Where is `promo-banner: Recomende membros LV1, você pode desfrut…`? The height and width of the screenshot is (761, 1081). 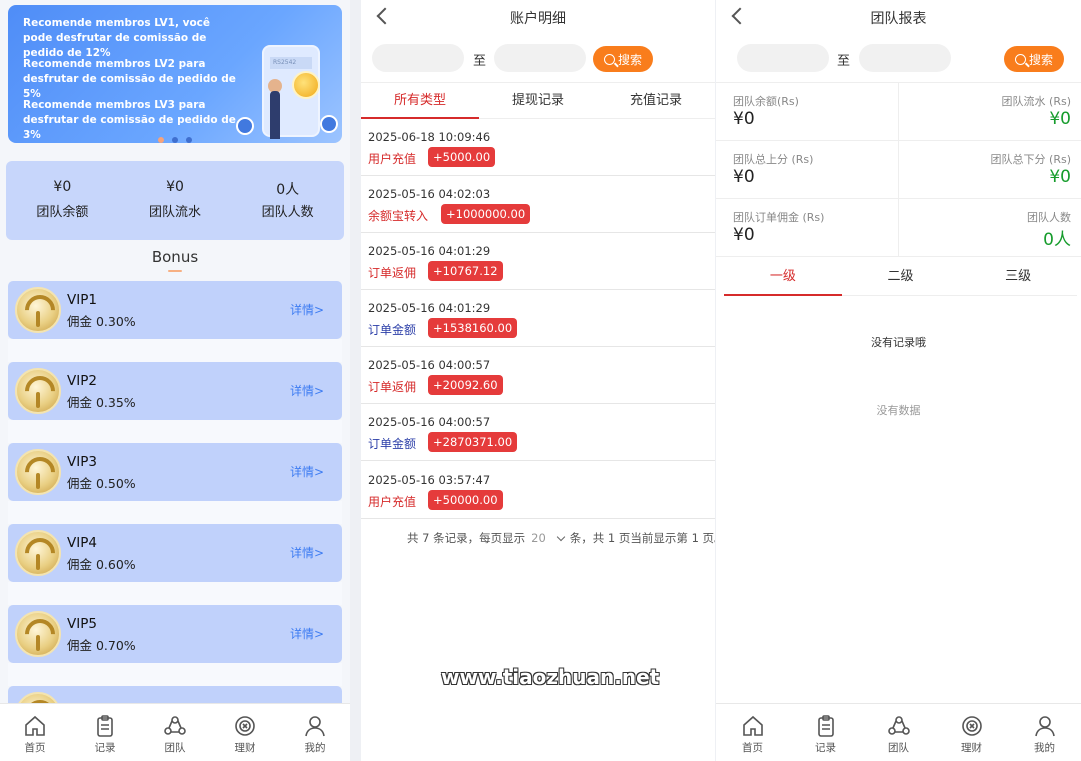
promo-banner: Recomende membros LV1, você pode desfrut… is located at coordinates (175, 74).